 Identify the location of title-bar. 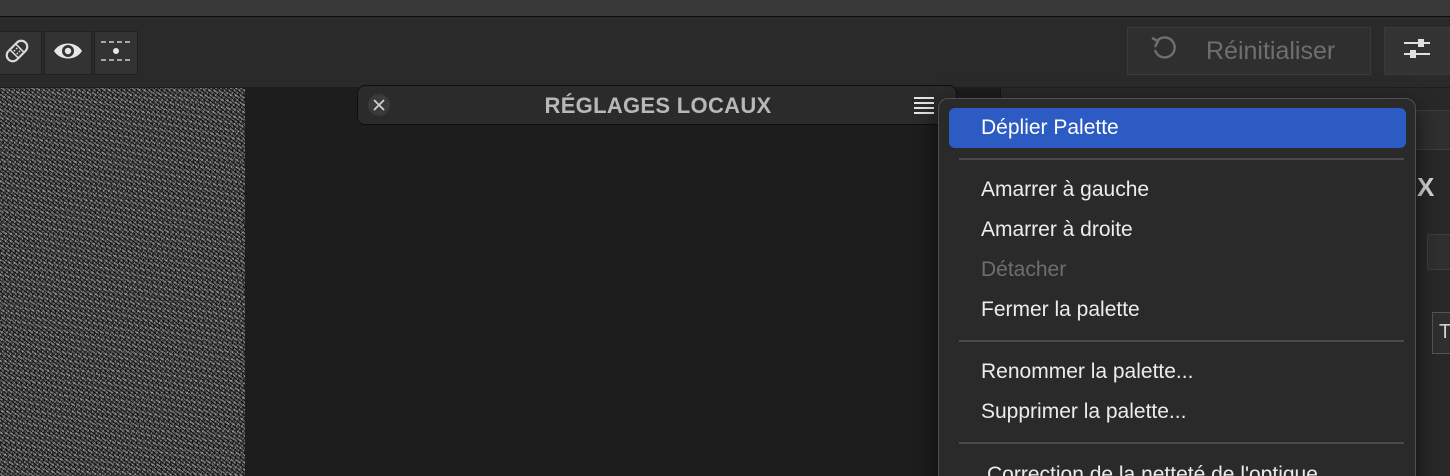
(725, 8).